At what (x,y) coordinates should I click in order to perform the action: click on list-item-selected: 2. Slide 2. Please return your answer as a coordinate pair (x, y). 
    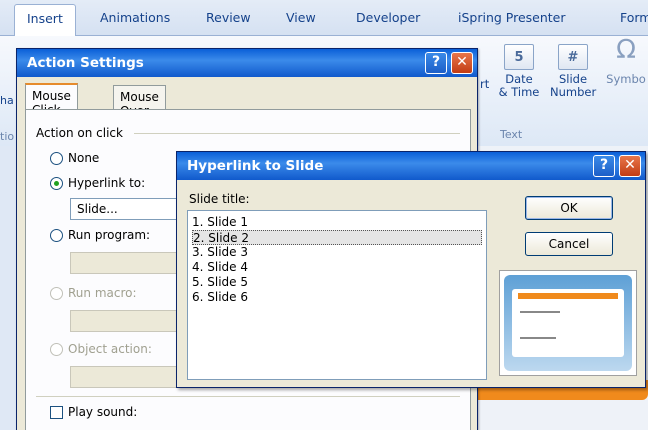
    Looking at the image, I should click on (337, 237).